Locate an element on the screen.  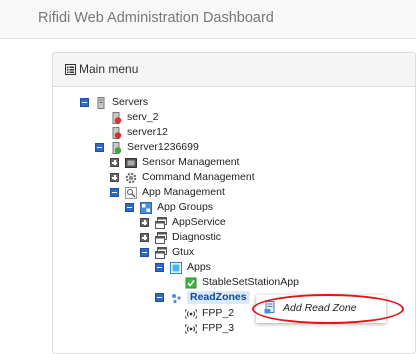
app-management-icon is located at coordinates (131, 192).